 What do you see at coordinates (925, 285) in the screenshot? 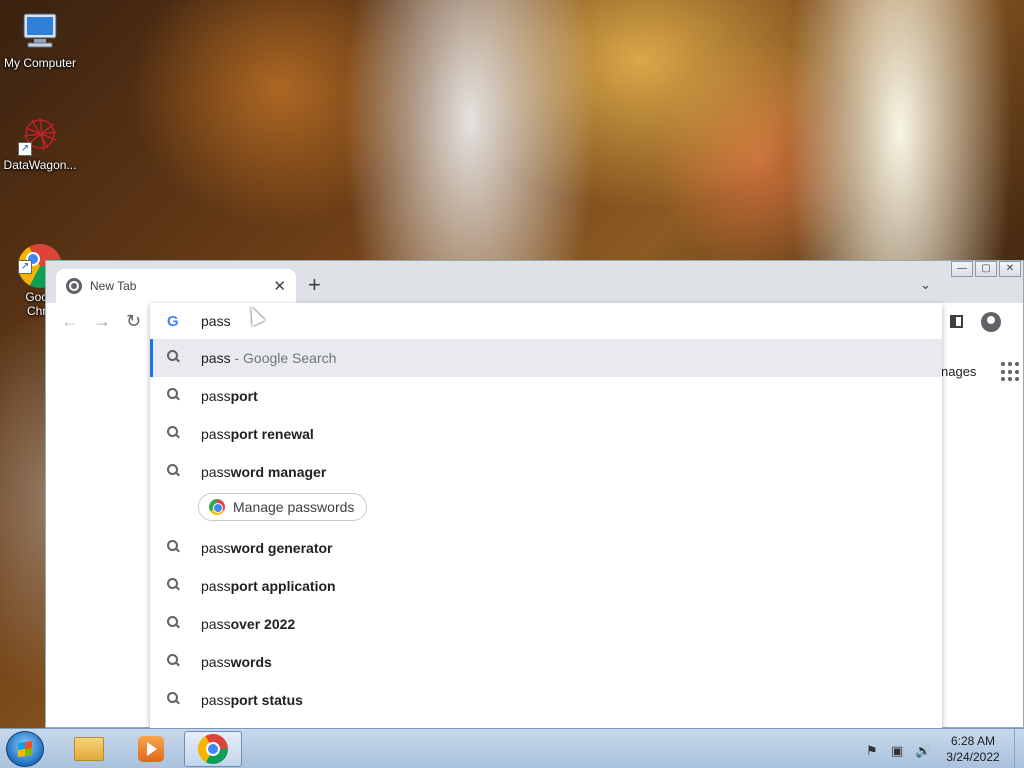
I see `tab-search-button: ⌄` at bounding box center [925, 285].